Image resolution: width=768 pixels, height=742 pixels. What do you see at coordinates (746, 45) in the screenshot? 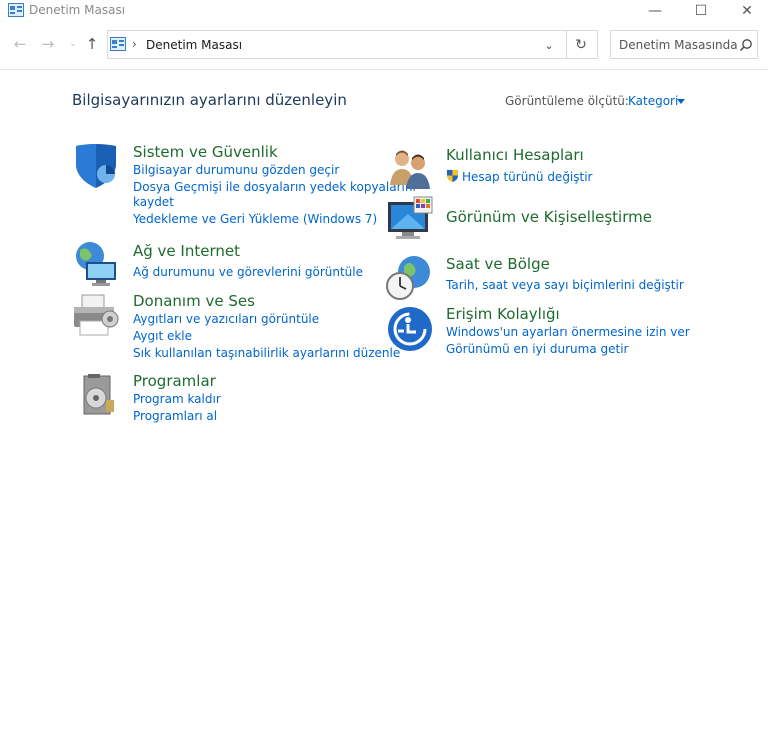
I see `search-icon` at bounding box center [746, 45].